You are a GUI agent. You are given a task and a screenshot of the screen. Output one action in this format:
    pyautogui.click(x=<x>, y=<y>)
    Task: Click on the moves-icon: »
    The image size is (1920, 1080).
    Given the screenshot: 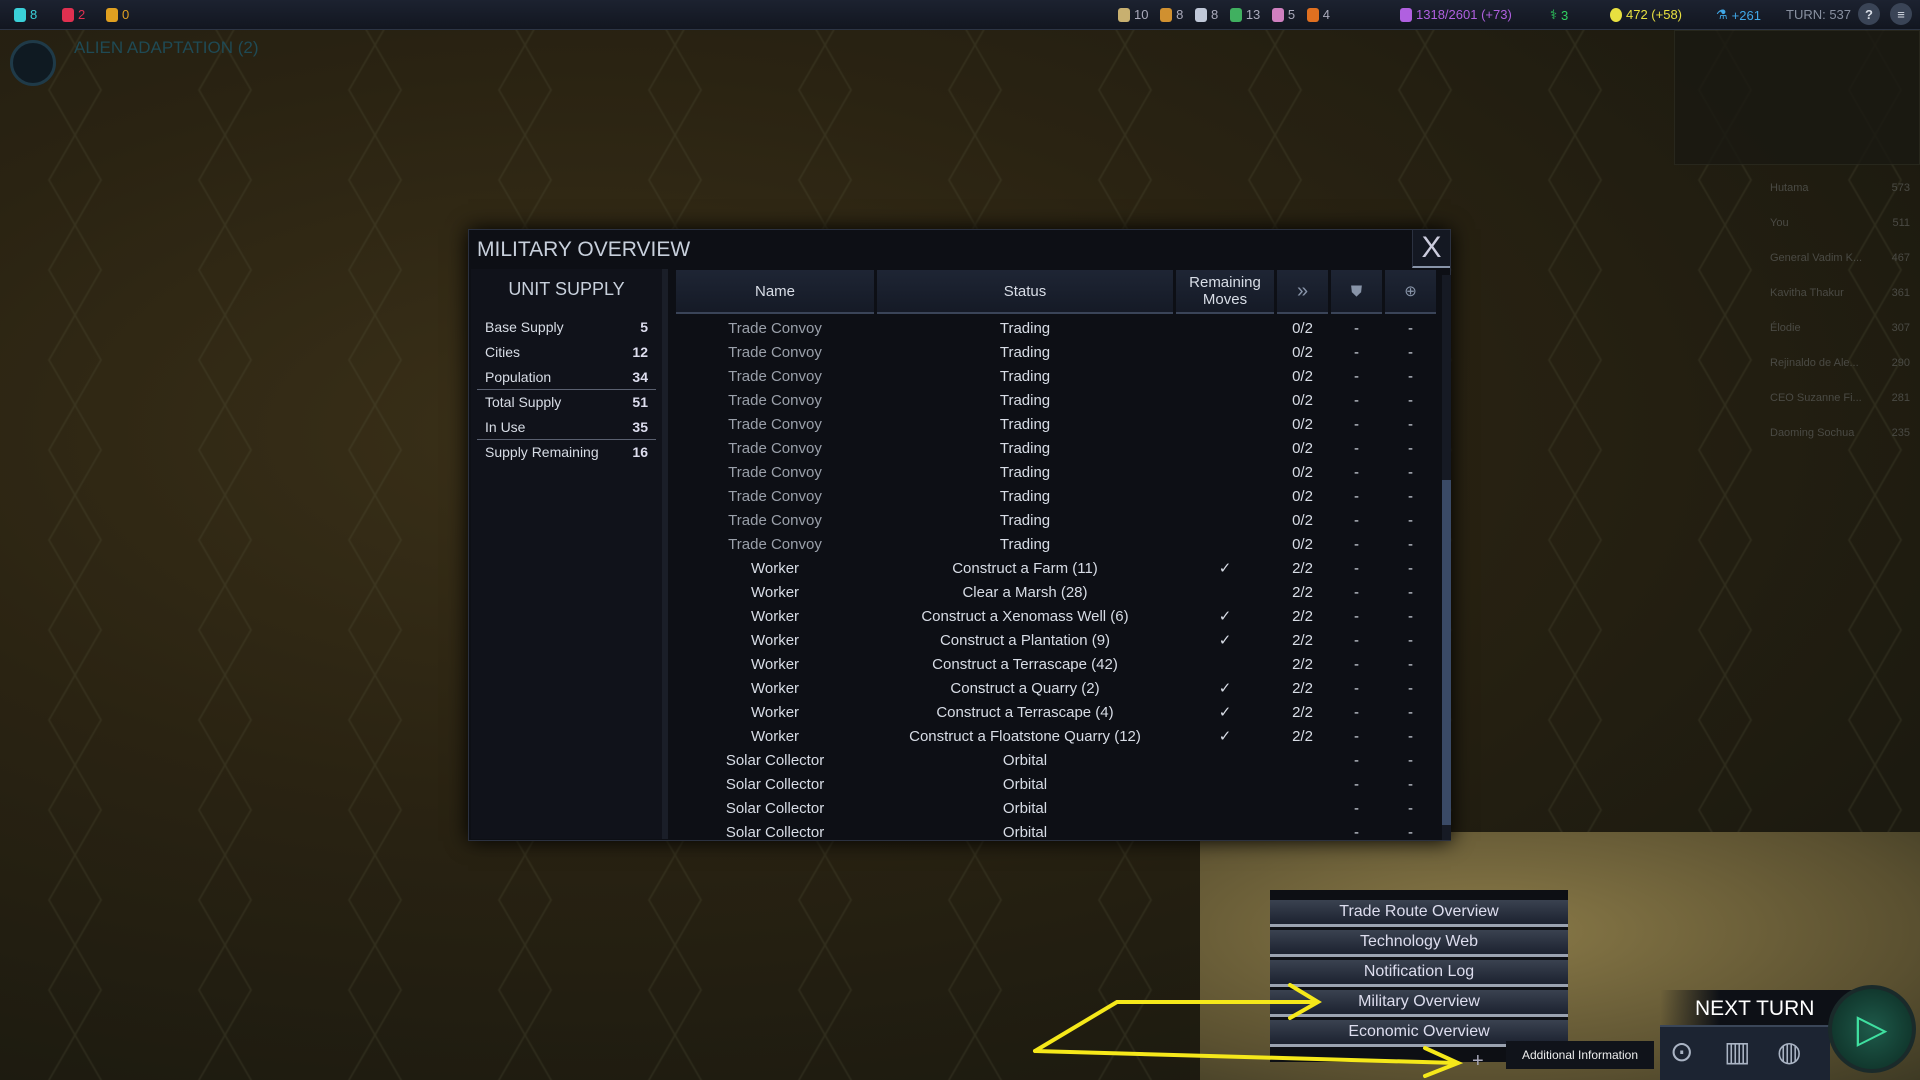 What is the action you would take?
    pyautogui.click(x=1302, y=290)
    